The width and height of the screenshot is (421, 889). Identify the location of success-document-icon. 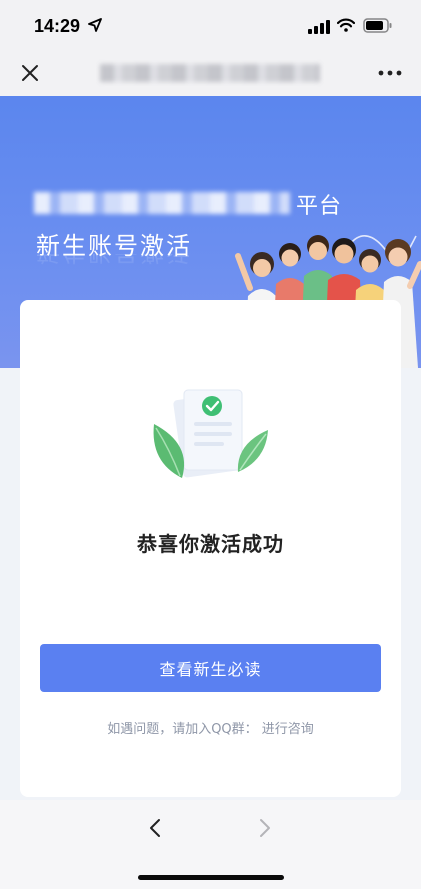
(210, 433).